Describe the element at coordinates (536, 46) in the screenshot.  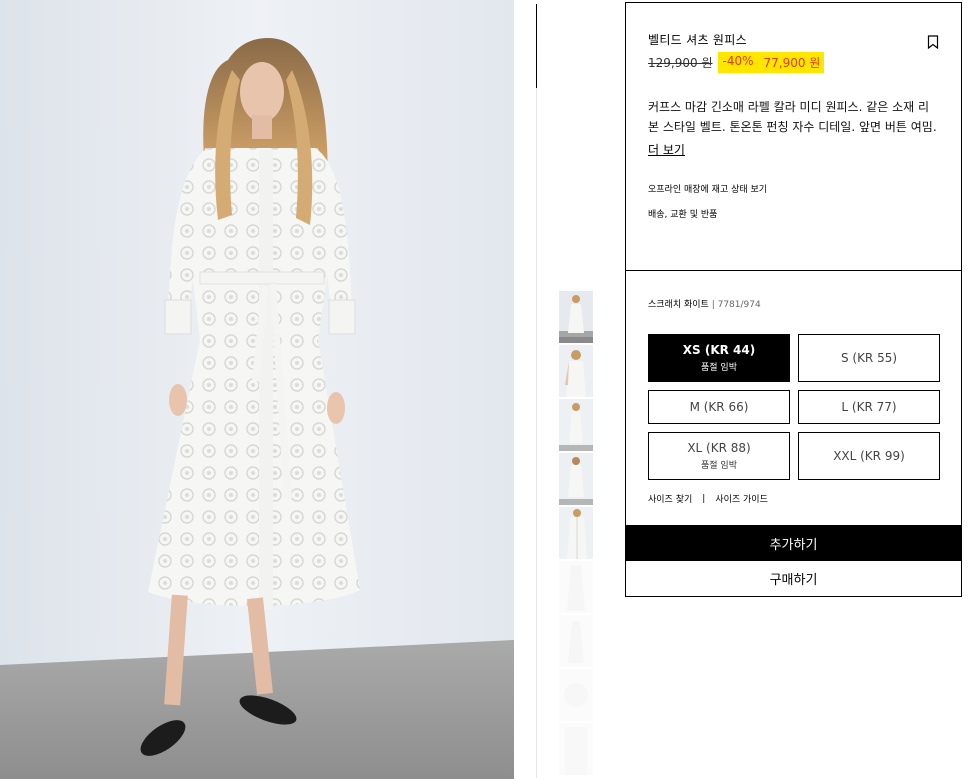
I see `divider` at that location.